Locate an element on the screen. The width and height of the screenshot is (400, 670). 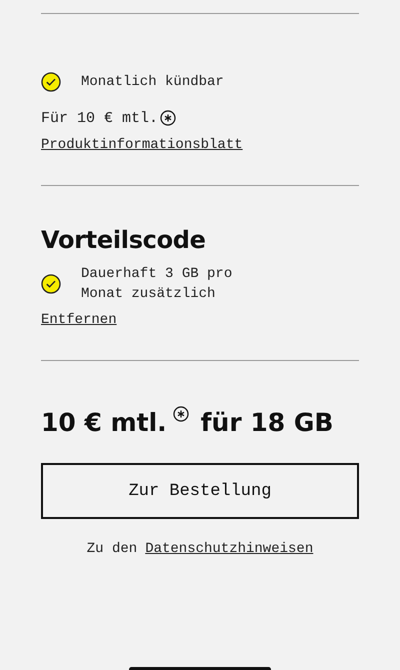
price-text: Für 10 € mtl. is located at coordinates (99, 118).